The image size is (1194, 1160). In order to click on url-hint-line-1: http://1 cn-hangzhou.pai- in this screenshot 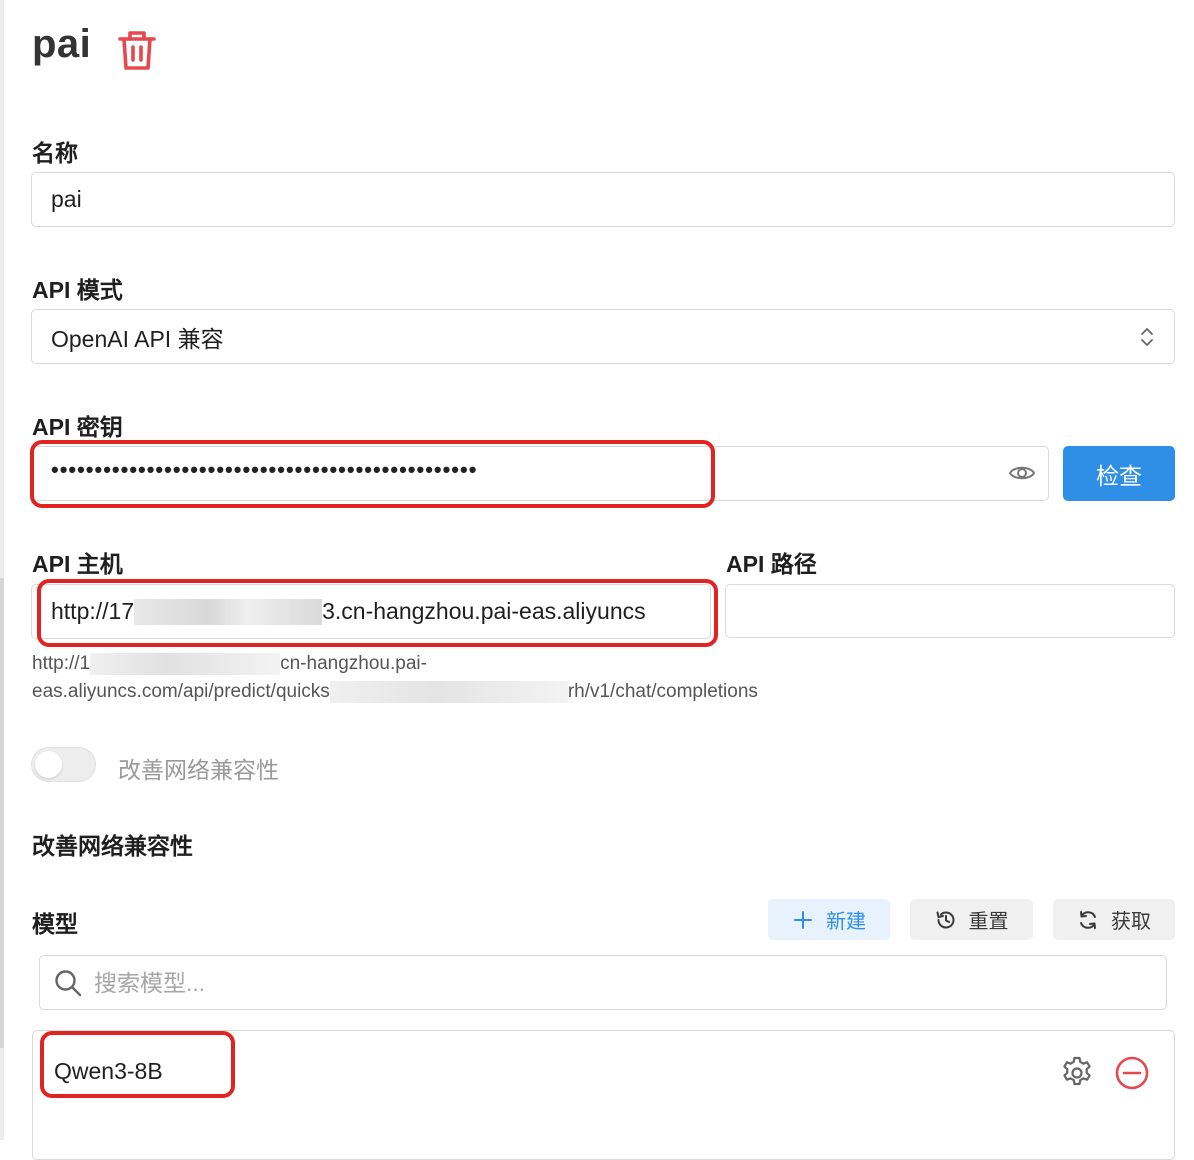, I will do `click(229, 664)`.